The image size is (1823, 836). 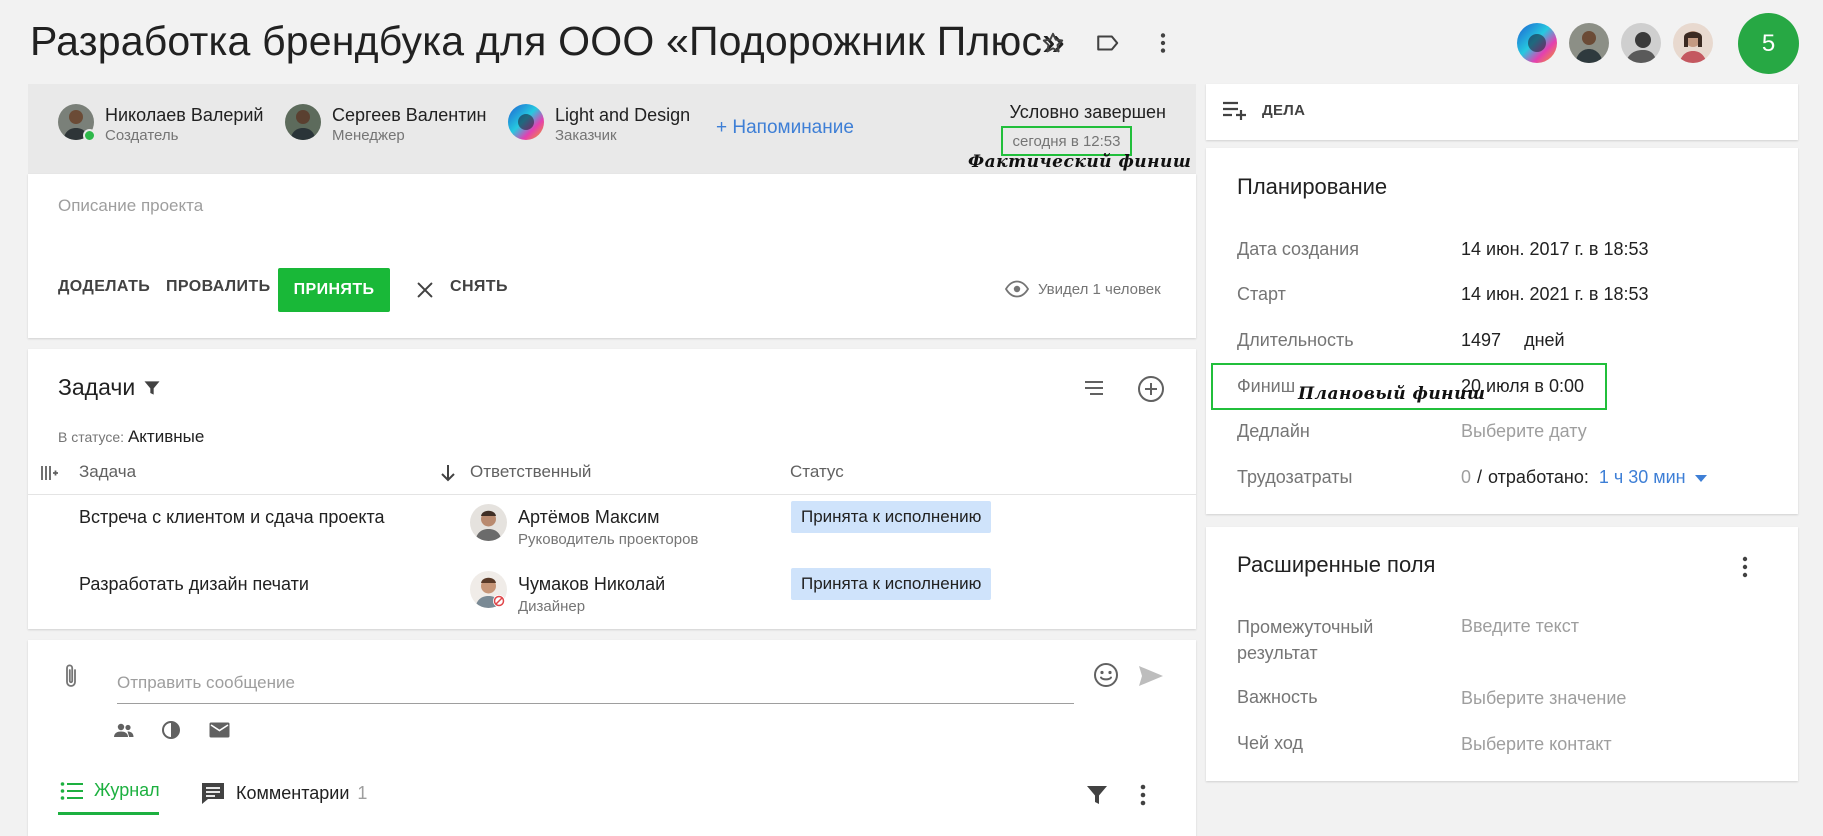 What do you see at coordinates (130, 206) in the screenshot?
I see `project-description-placeholder: Описание проекта` at bounding box center [130, 206].